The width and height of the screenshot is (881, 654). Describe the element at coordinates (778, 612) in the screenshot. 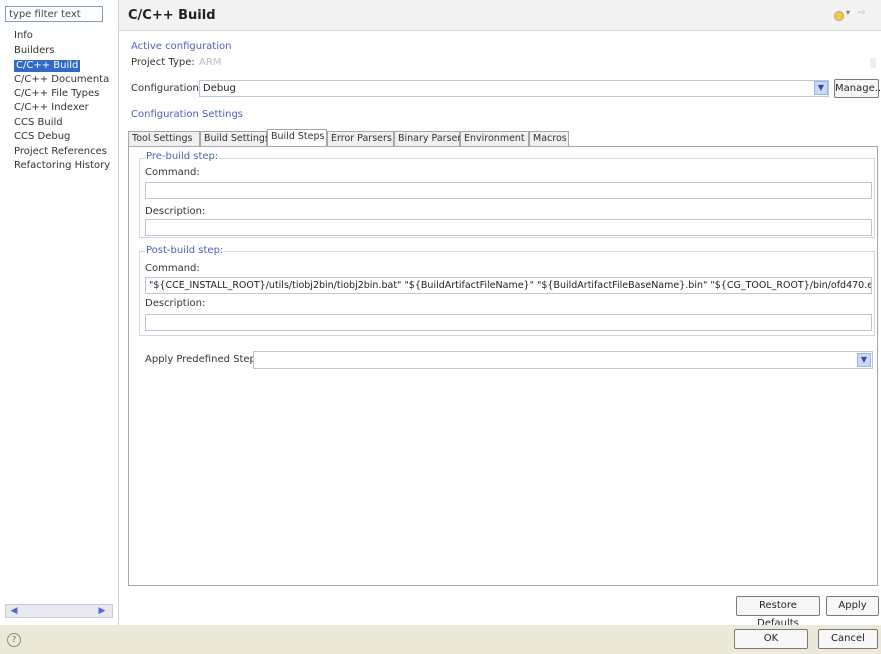

I see `restore-defaults-button: Restore Defaults` at that location.